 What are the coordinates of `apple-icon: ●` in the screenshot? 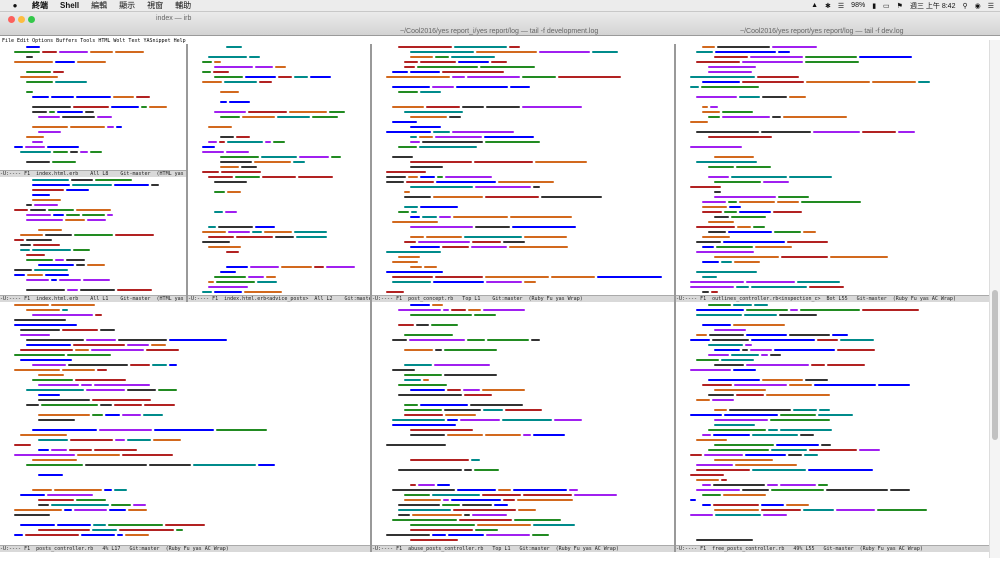 It's located at (15, 5).